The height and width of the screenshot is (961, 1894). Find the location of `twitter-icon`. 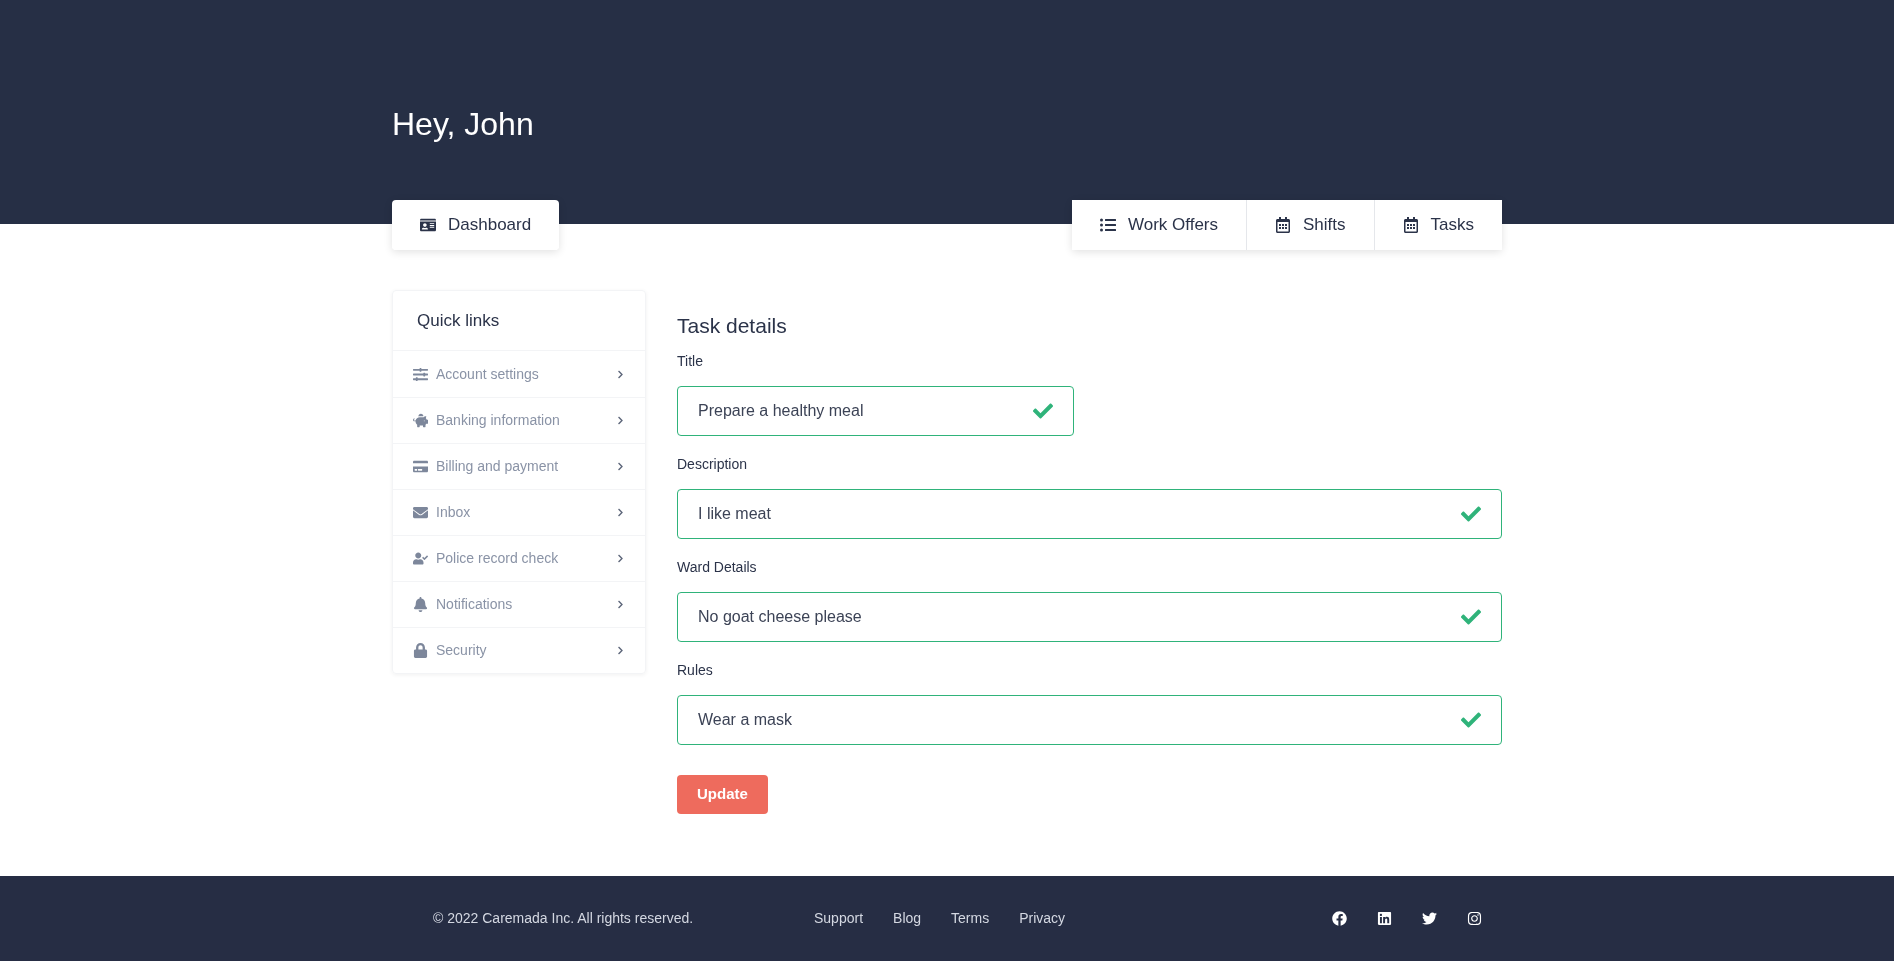

twitter-icon is located at coordinates (1429, 918).